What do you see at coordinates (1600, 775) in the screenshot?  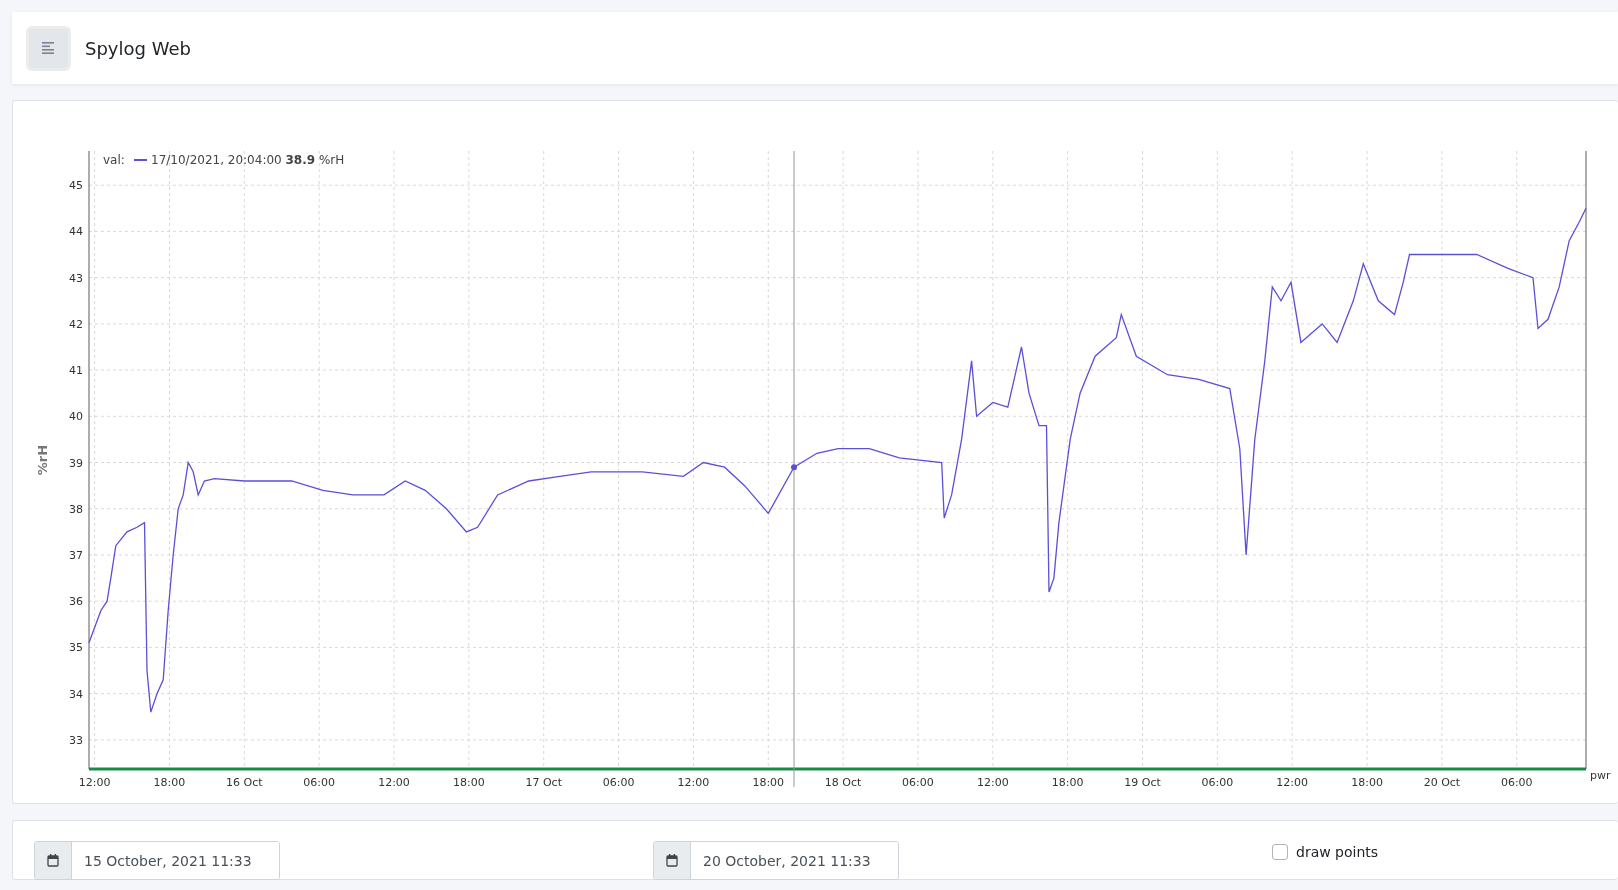 I see `series-label: pwr` at bounding box center [1600, 775].